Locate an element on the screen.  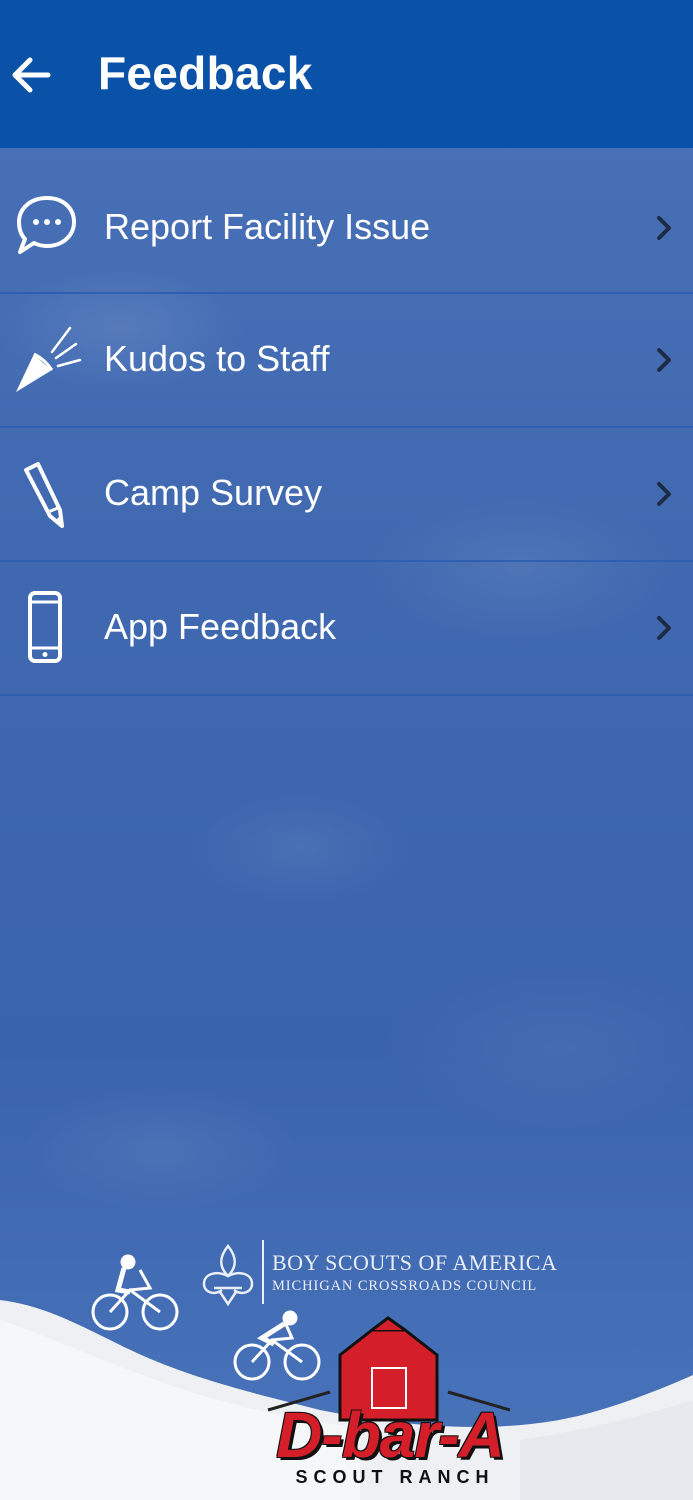
chat-bubble-icon is located at coordinates (46, 225).